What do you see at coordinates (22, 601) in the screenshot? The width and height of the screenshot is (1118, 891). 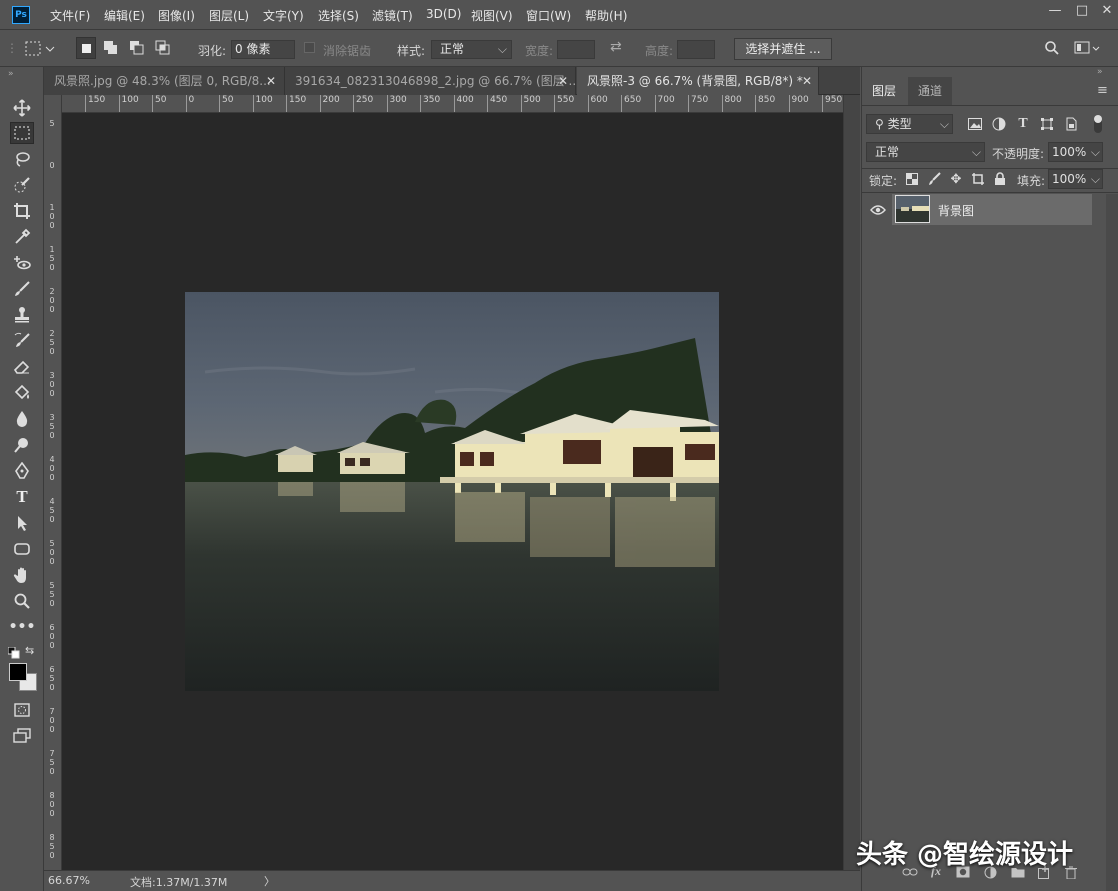 I see `zoom-tool-icon` at bounding box center [22, 601].